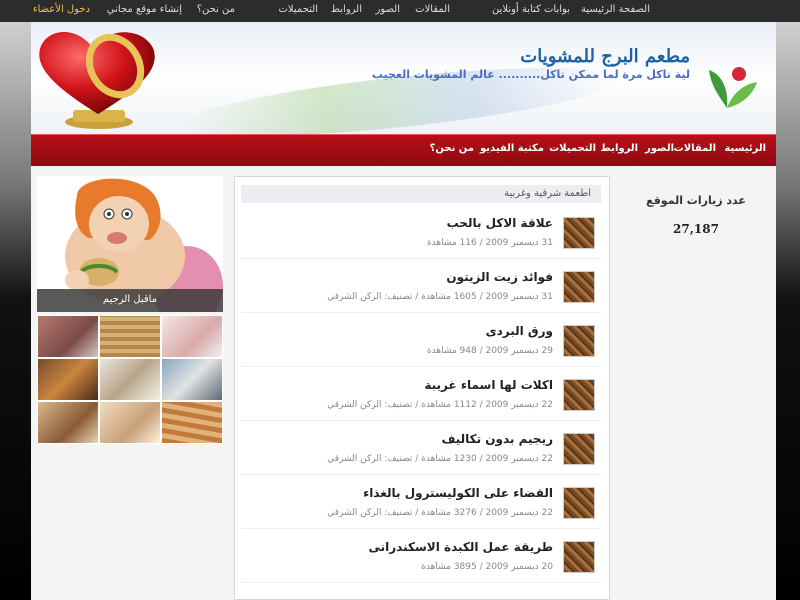  I want to click on nav-item-video-library: مكتبة الفيديو, so click(512, 148).